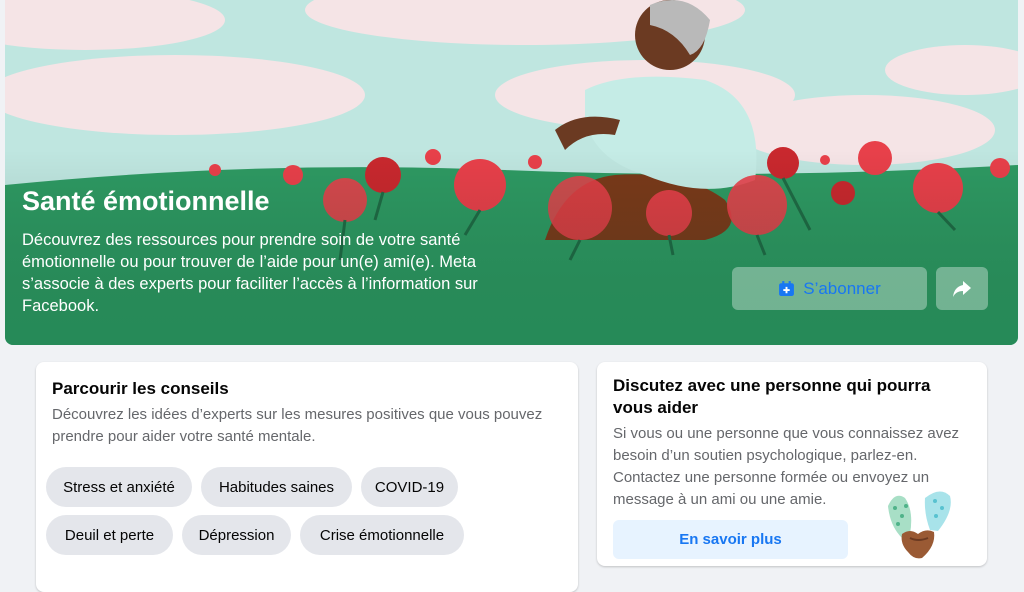 The width and height of the screenshot is (1024, 592). What do you see at coordinates (382, 535) in the screenshot?
I see `chip-crisis: Crise émotionnelle` at bounding box center [382, 535].